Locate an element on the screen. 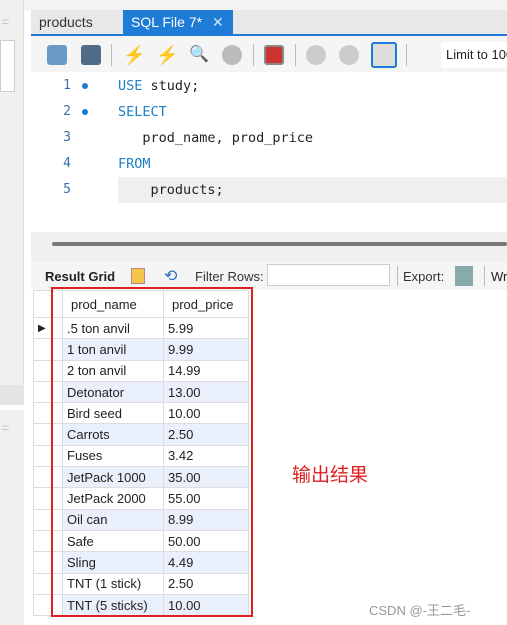 This screenshot has width=507, height=625. grid-view-icon is located at coordinates (138, 276).